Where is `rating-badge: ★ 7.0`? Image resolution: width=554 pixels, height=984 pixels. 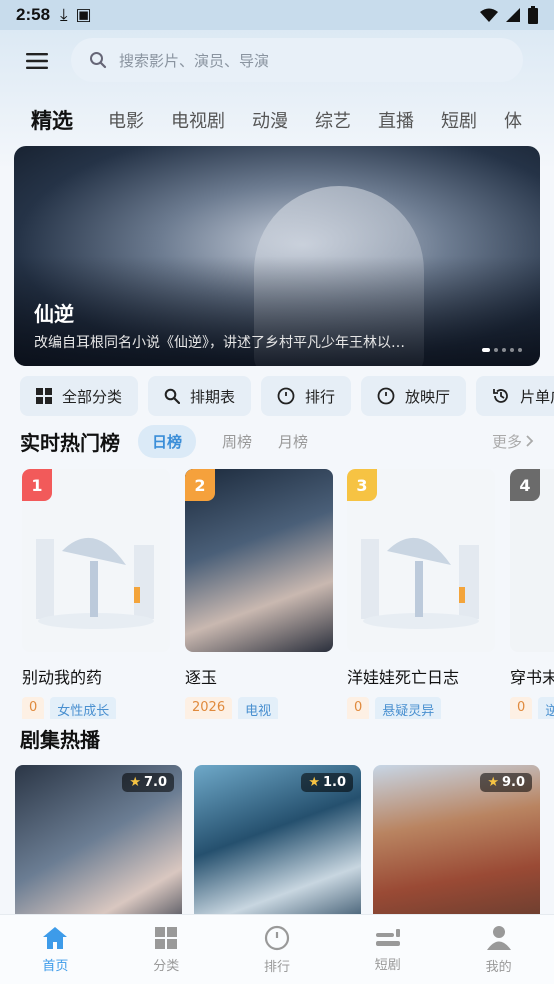
rating-badge: ★ 7.0 is located at coordinates (148, 782).